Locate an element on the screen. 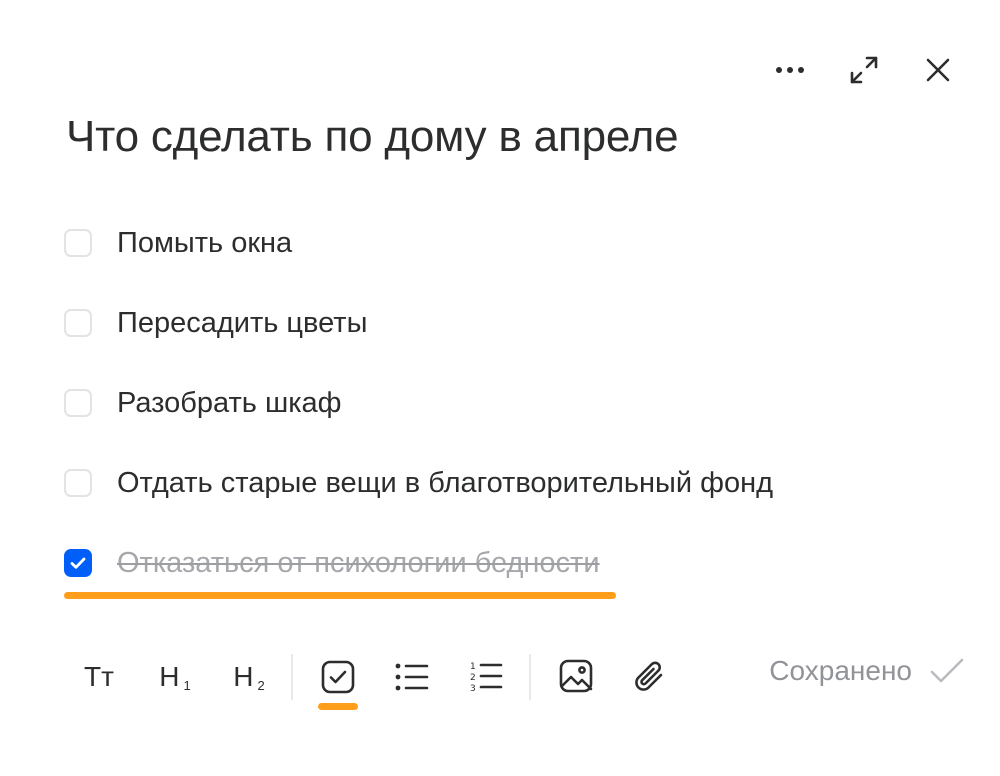 The width and height of the screenshot is (1000, 776). paperclip-icon is located at coordinates (649, 676).